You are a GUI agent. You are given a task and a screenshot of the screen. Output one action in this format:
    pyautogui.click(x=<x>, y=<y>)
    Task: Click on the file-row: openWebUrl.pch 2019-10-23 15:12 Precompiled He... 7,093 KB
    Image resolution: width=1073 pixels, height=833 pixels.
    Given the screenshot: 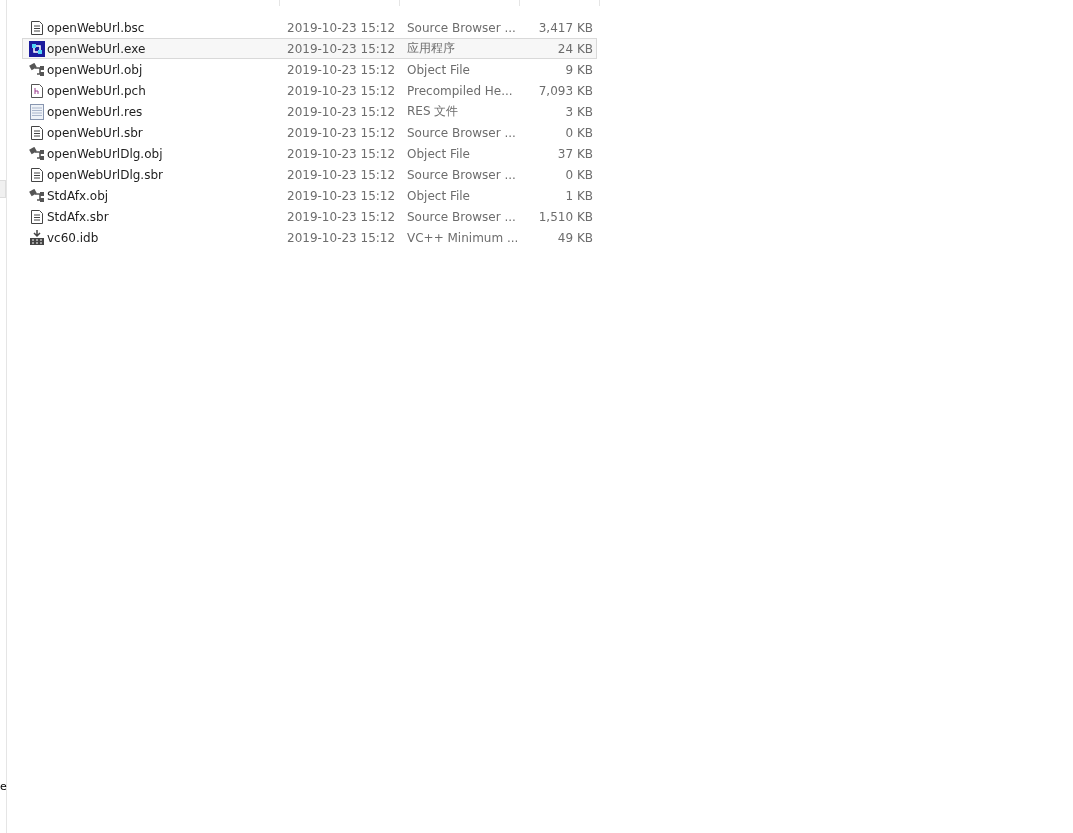 What is the action you would take?
    pyautogui.click(x=309, y=90)
    